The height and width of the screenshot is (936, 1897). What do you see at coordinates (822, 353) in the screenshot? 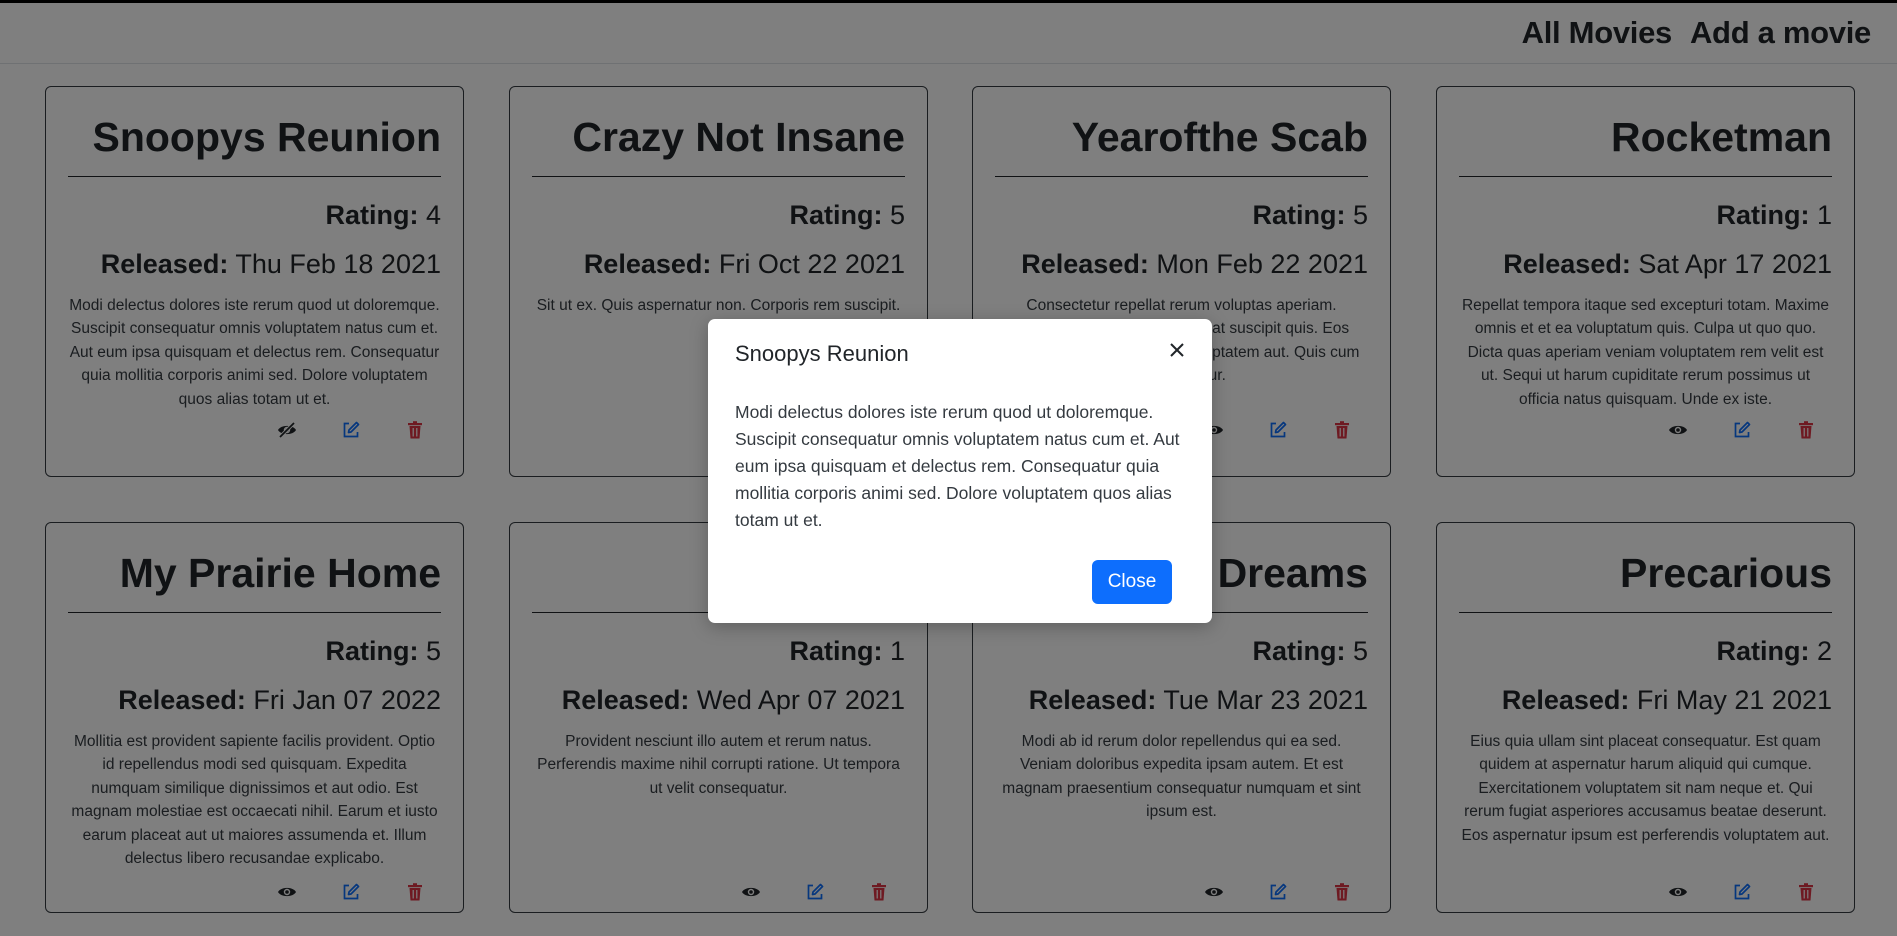
I see `modal-title: Snoopys Reunion` at bounding box center [822, 353].